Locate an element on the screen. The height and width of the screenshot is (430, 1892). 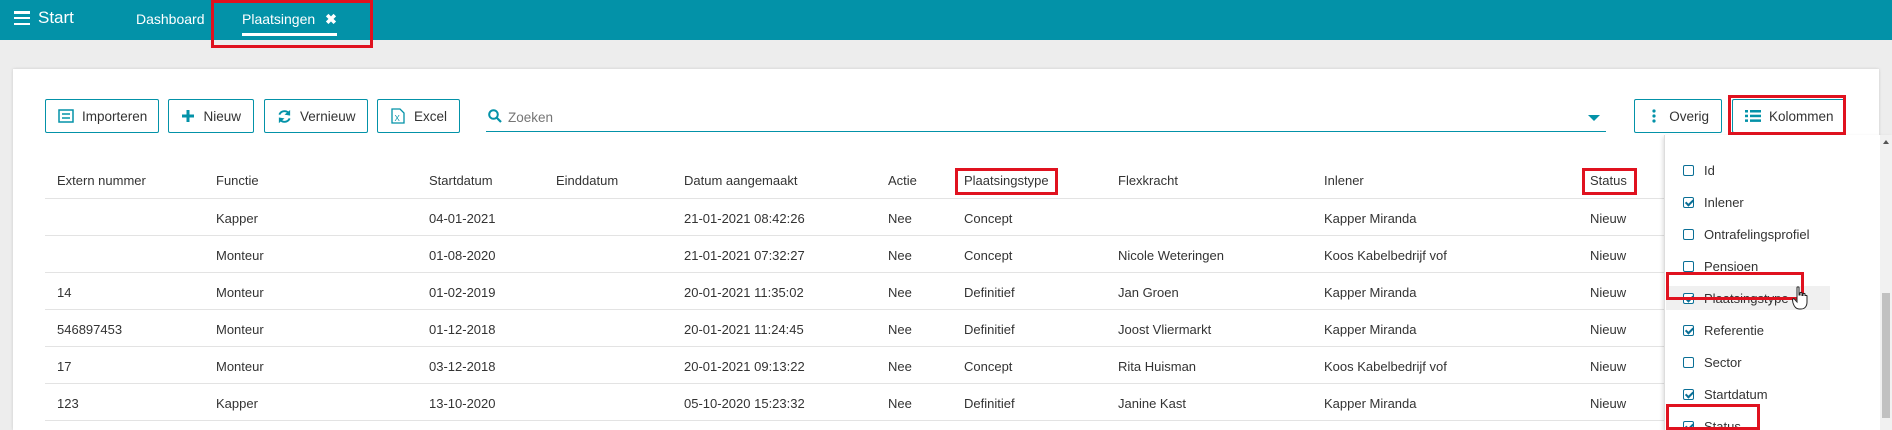
header-plaatsingstype: Plaatsingstype is located at coordinates (1006, 180).